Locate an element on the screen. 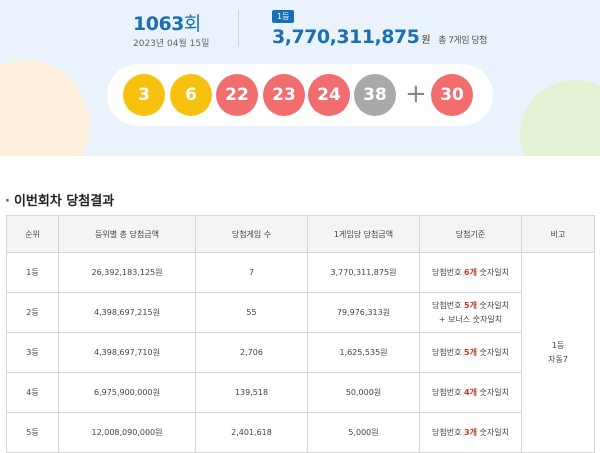 The height and width of the screenshot is (453, 600). rank-cell: 4등 is located at coordinates (32, 392).